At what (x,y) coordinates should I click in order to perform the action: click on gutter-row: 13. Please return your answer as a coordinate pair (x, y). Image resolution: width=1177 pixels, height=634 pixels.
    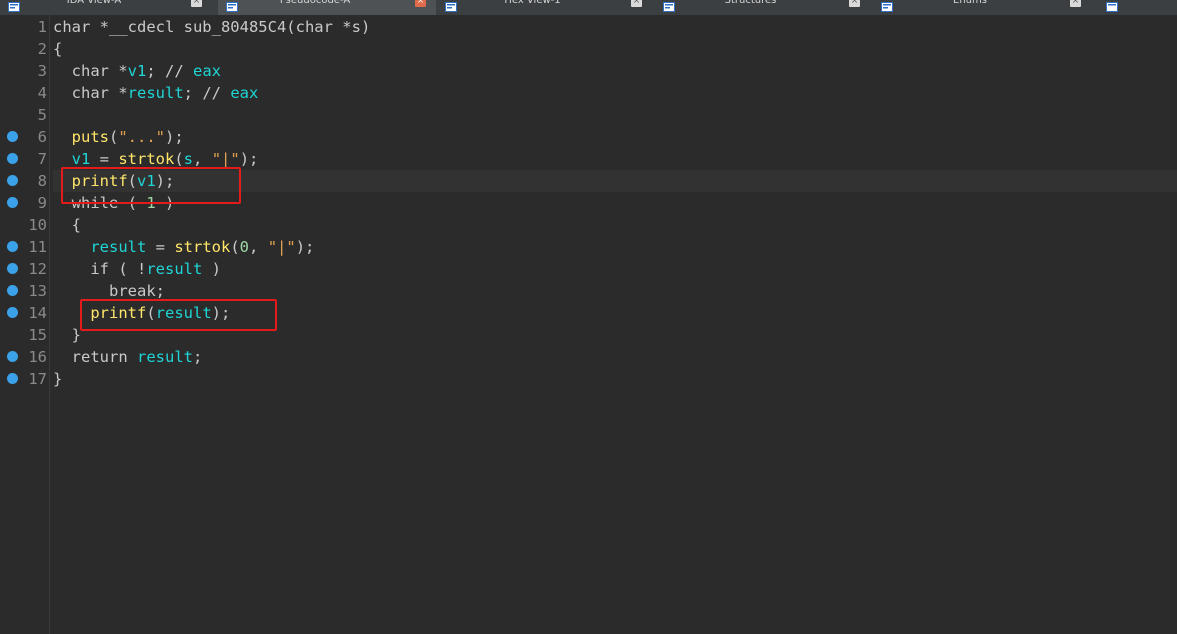
    Looking at the image, I should click on (24, 291).